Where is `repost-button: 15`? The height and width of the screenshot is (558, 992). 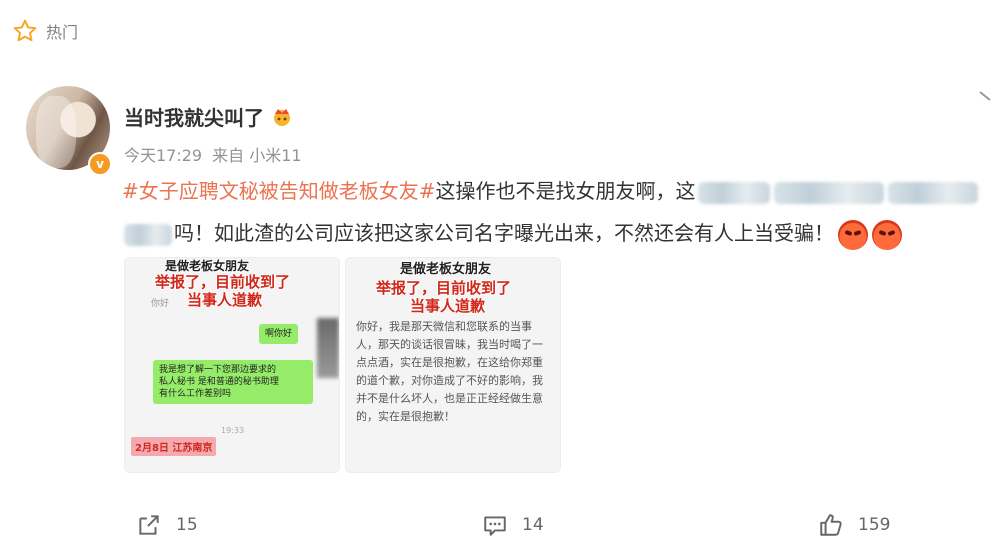
repost-button: 15 is located at coordinates (167, 525).